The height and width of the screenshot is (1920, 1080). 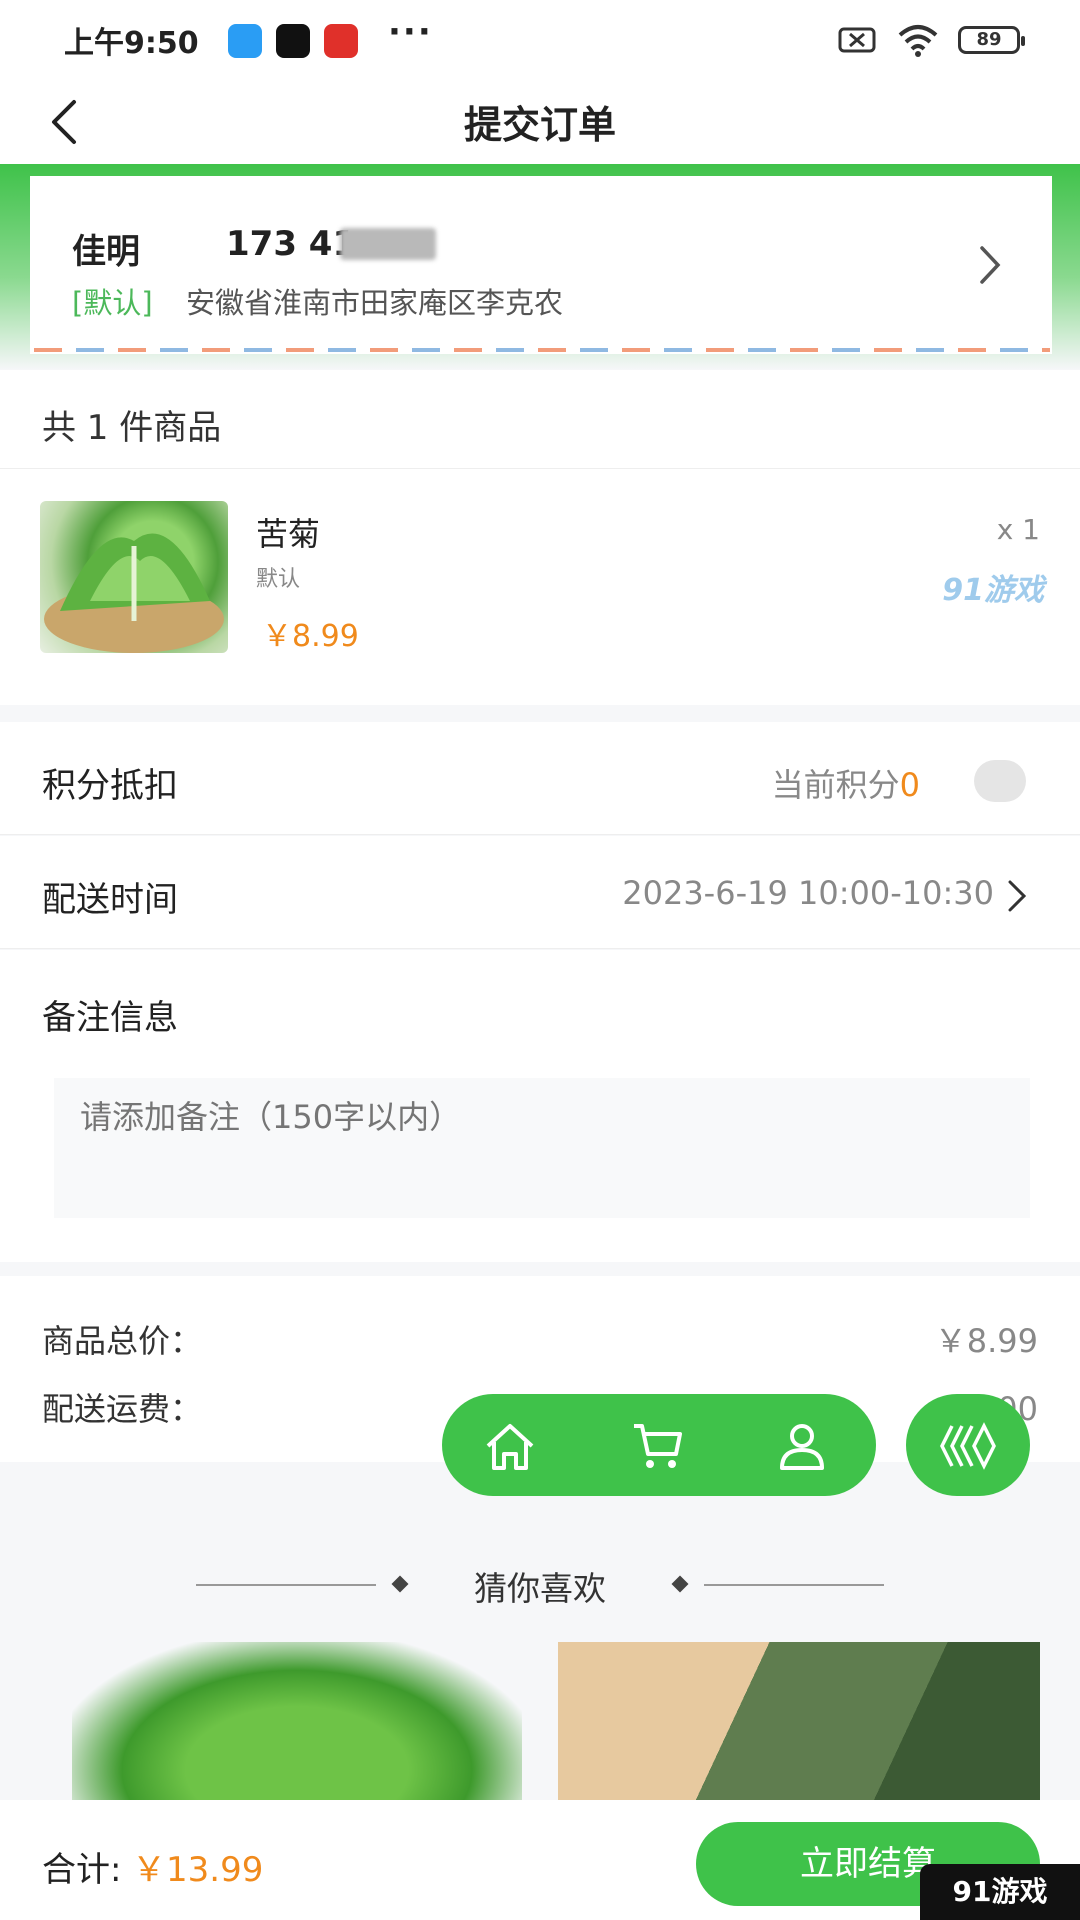 What do you see at coordinates (909, 785) in the screenshot?
I see `current-points-value: 0` at bounding box center [909, 785].